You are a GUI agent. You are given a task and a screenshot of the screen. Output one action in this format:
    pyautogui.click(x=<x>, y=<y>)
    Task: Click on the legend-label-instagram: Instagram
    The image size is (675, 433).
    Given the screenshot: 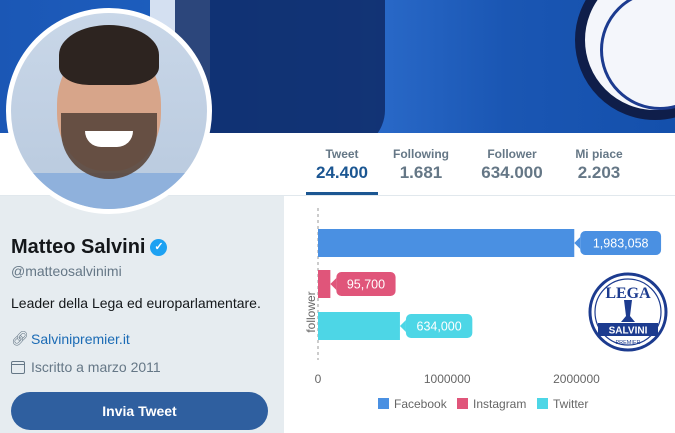 What is the action you would take?
    pyautogui.click(x=499, y=404)
    